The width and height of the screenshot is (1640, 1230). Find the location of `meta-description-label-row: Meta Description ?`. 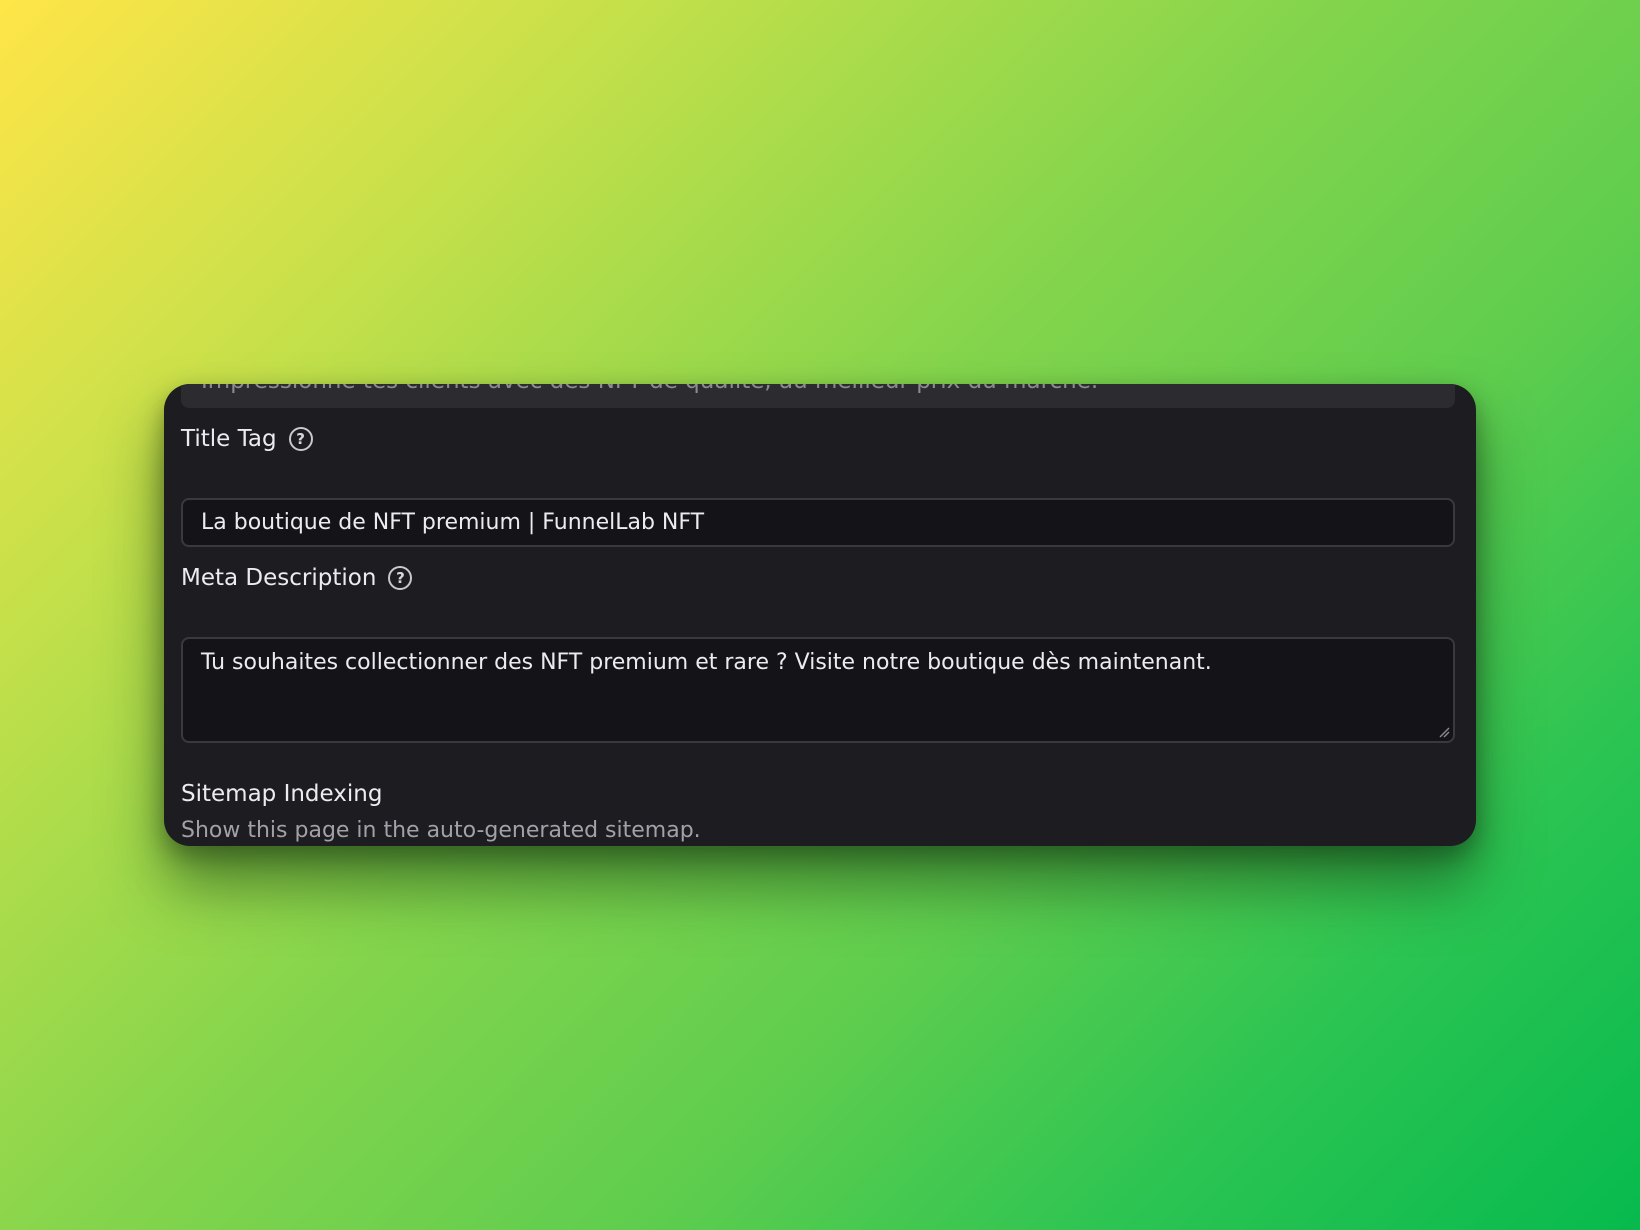

meta-description-label-row: Meta Description ? is located at coordinates (297, 578).